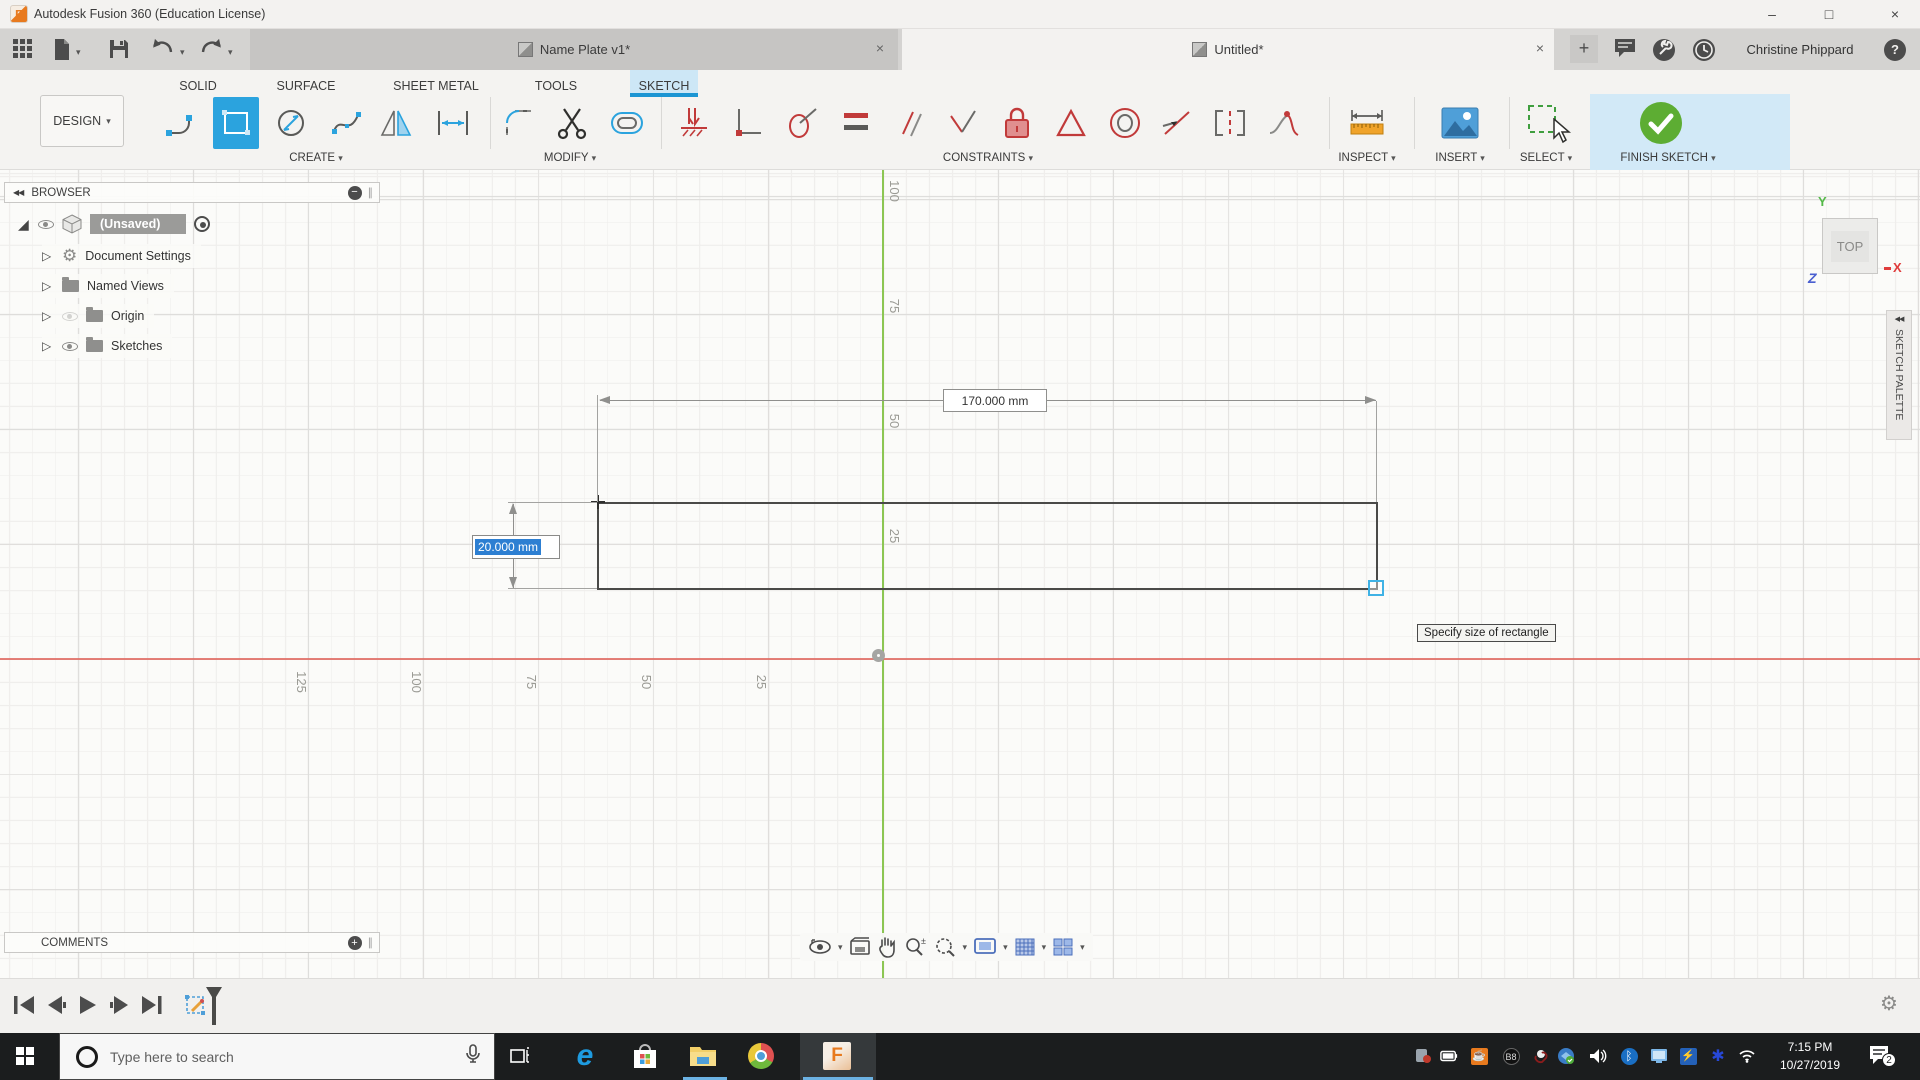  What do you see at coordinates (520, 1056) in the screenshot?
I see `task-view-icon` at bounding box center [520, 1056].